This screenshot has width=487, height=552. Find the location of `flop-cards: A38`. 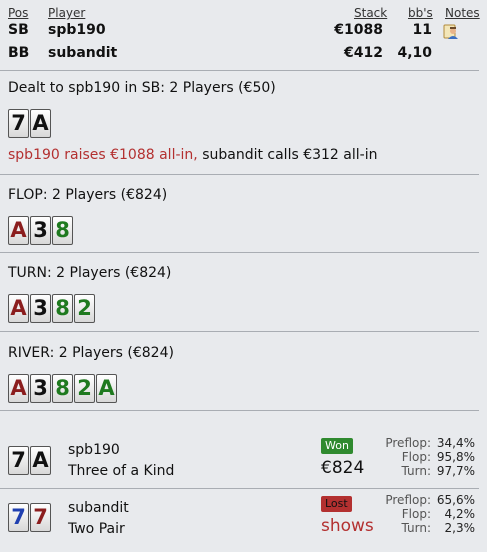

flop-cards: A38 is located at coordinates (40, 230).